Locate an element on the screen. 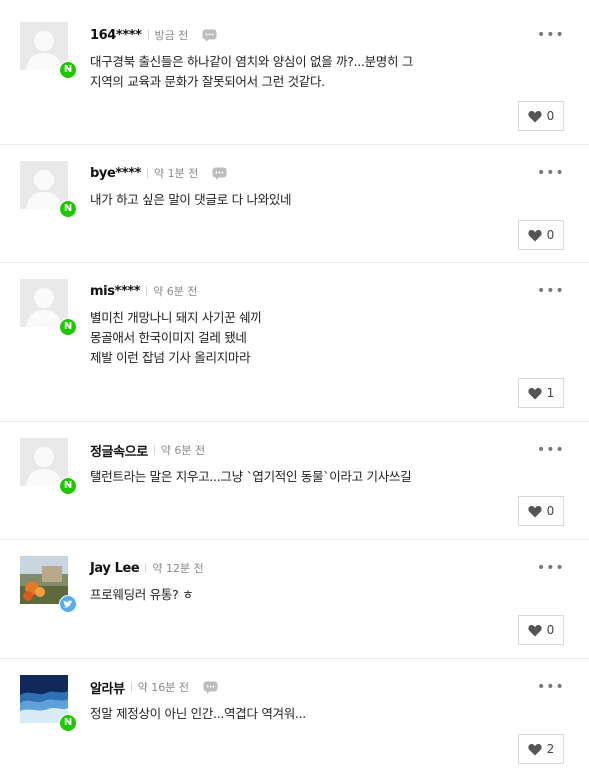 The width and height of the screenshot is (589, 773). author-name: 164**** is located at coordinates (116, 35).